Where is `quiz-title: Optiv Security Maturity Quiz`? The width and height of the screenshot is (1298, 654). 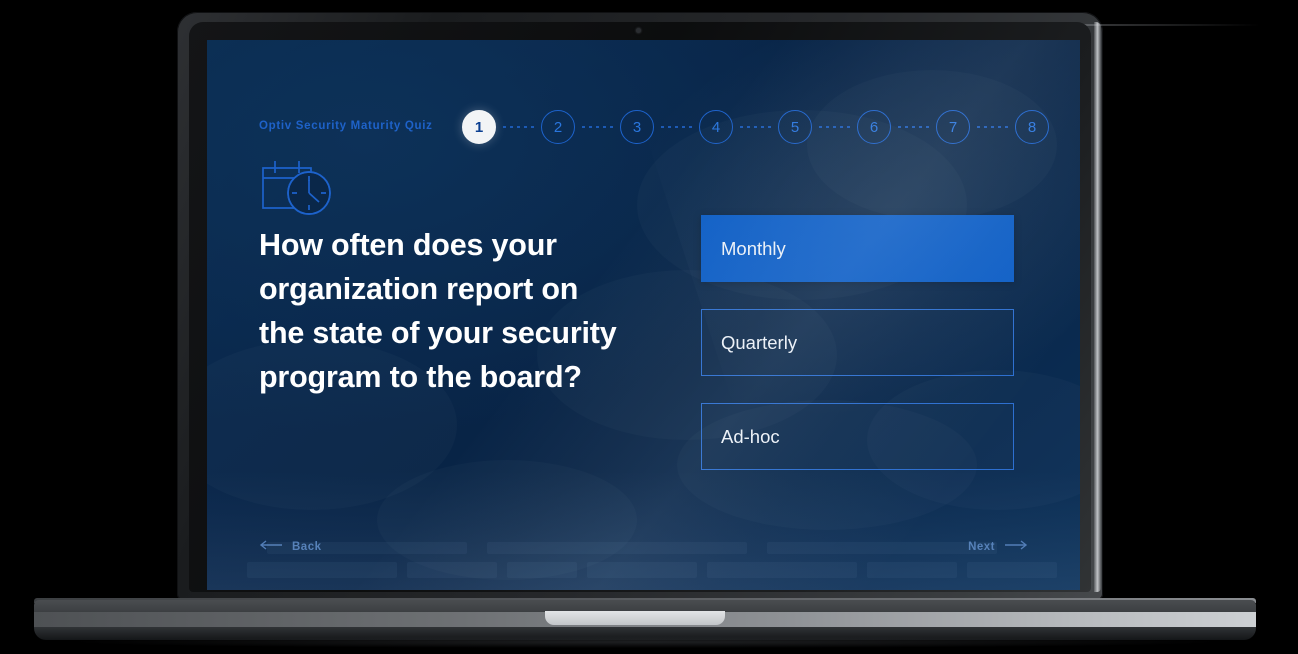 quiz-title: Optiv Security Maturity Quiz is located at coordinates (346, 126).